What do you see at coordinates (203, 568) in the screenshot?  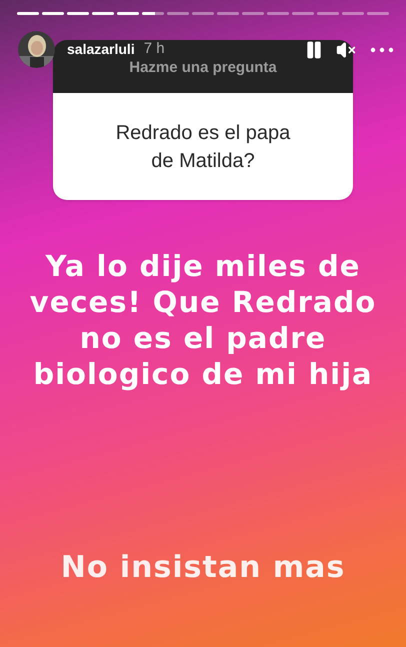 I see `story-text: No insistan mas` at bounding box center [203, 568].